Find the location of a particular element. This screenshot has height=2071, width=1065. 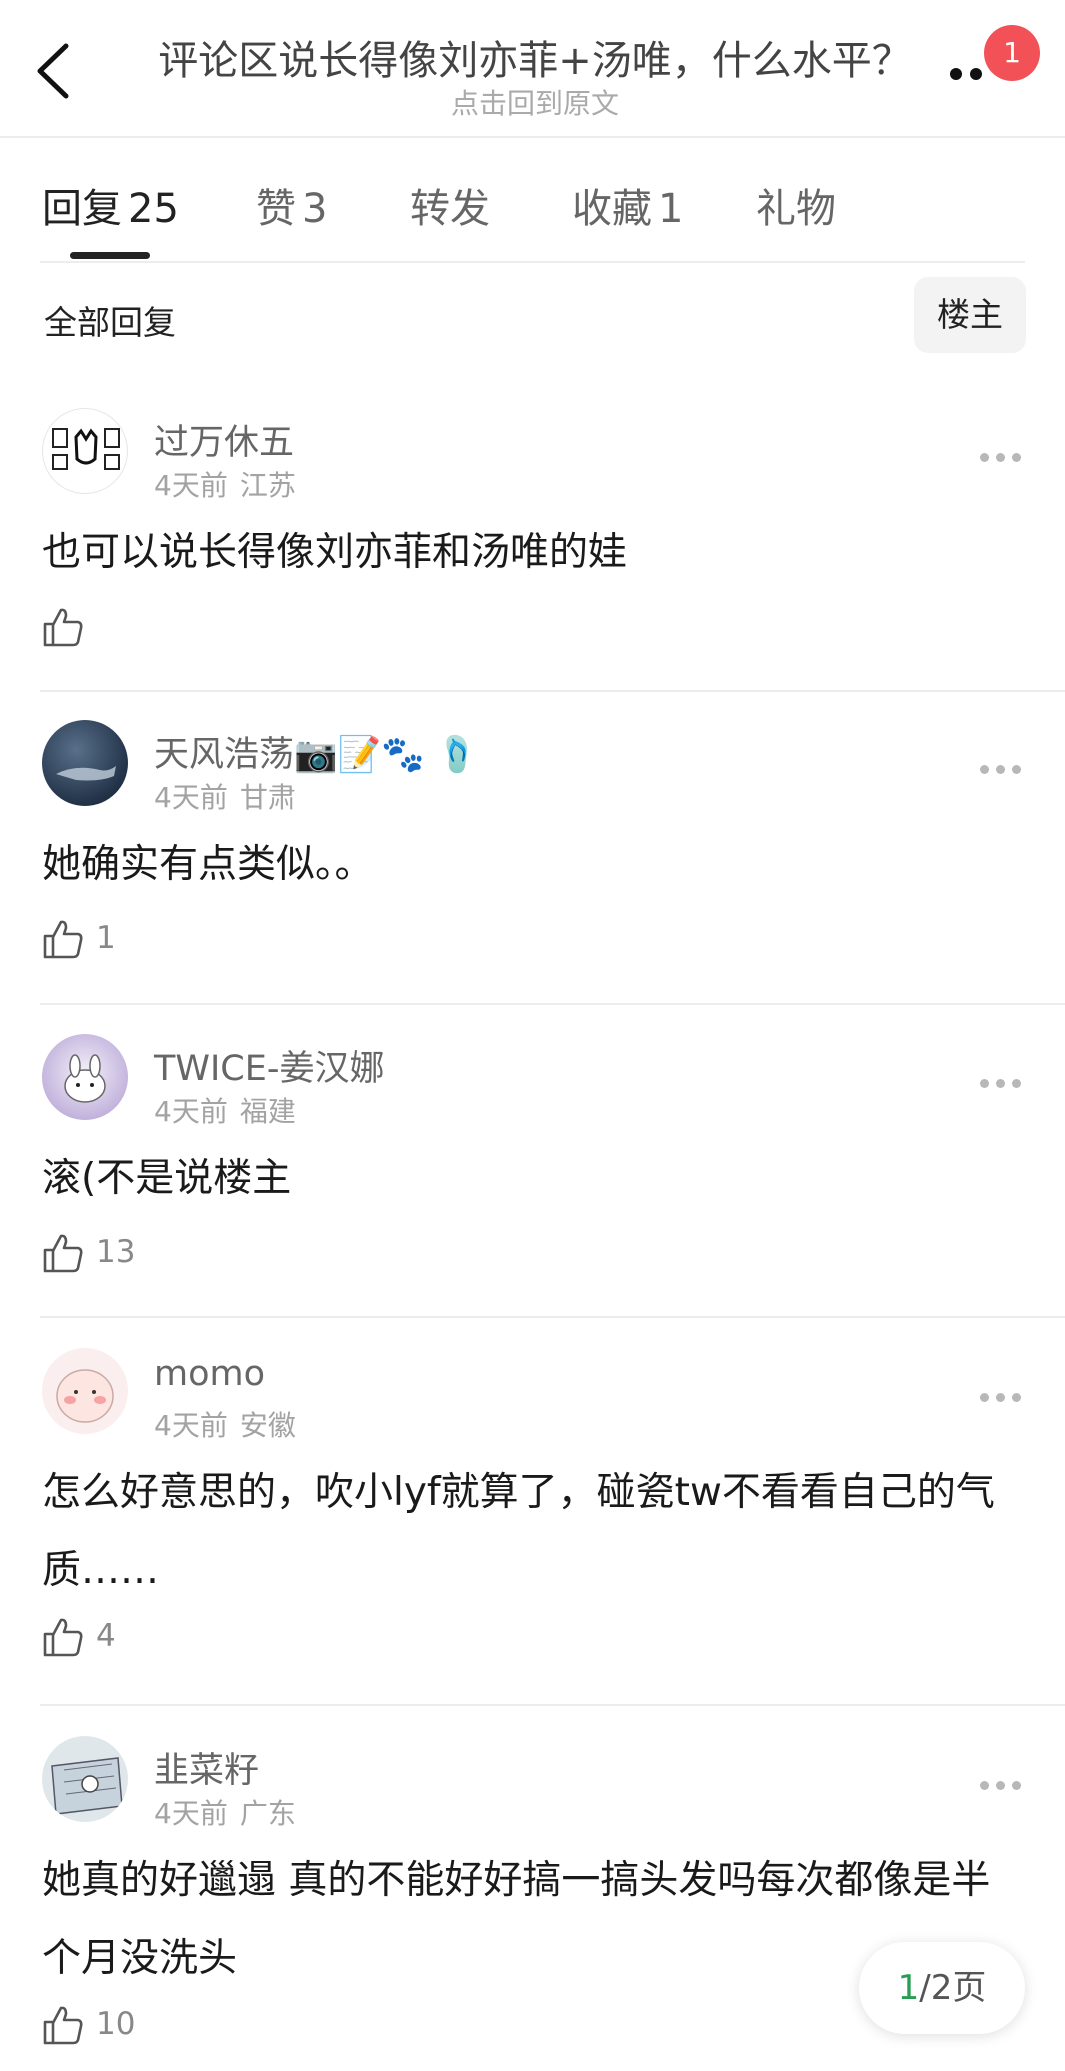

tab-label: 礼物 is located at coordinates (796, 209).